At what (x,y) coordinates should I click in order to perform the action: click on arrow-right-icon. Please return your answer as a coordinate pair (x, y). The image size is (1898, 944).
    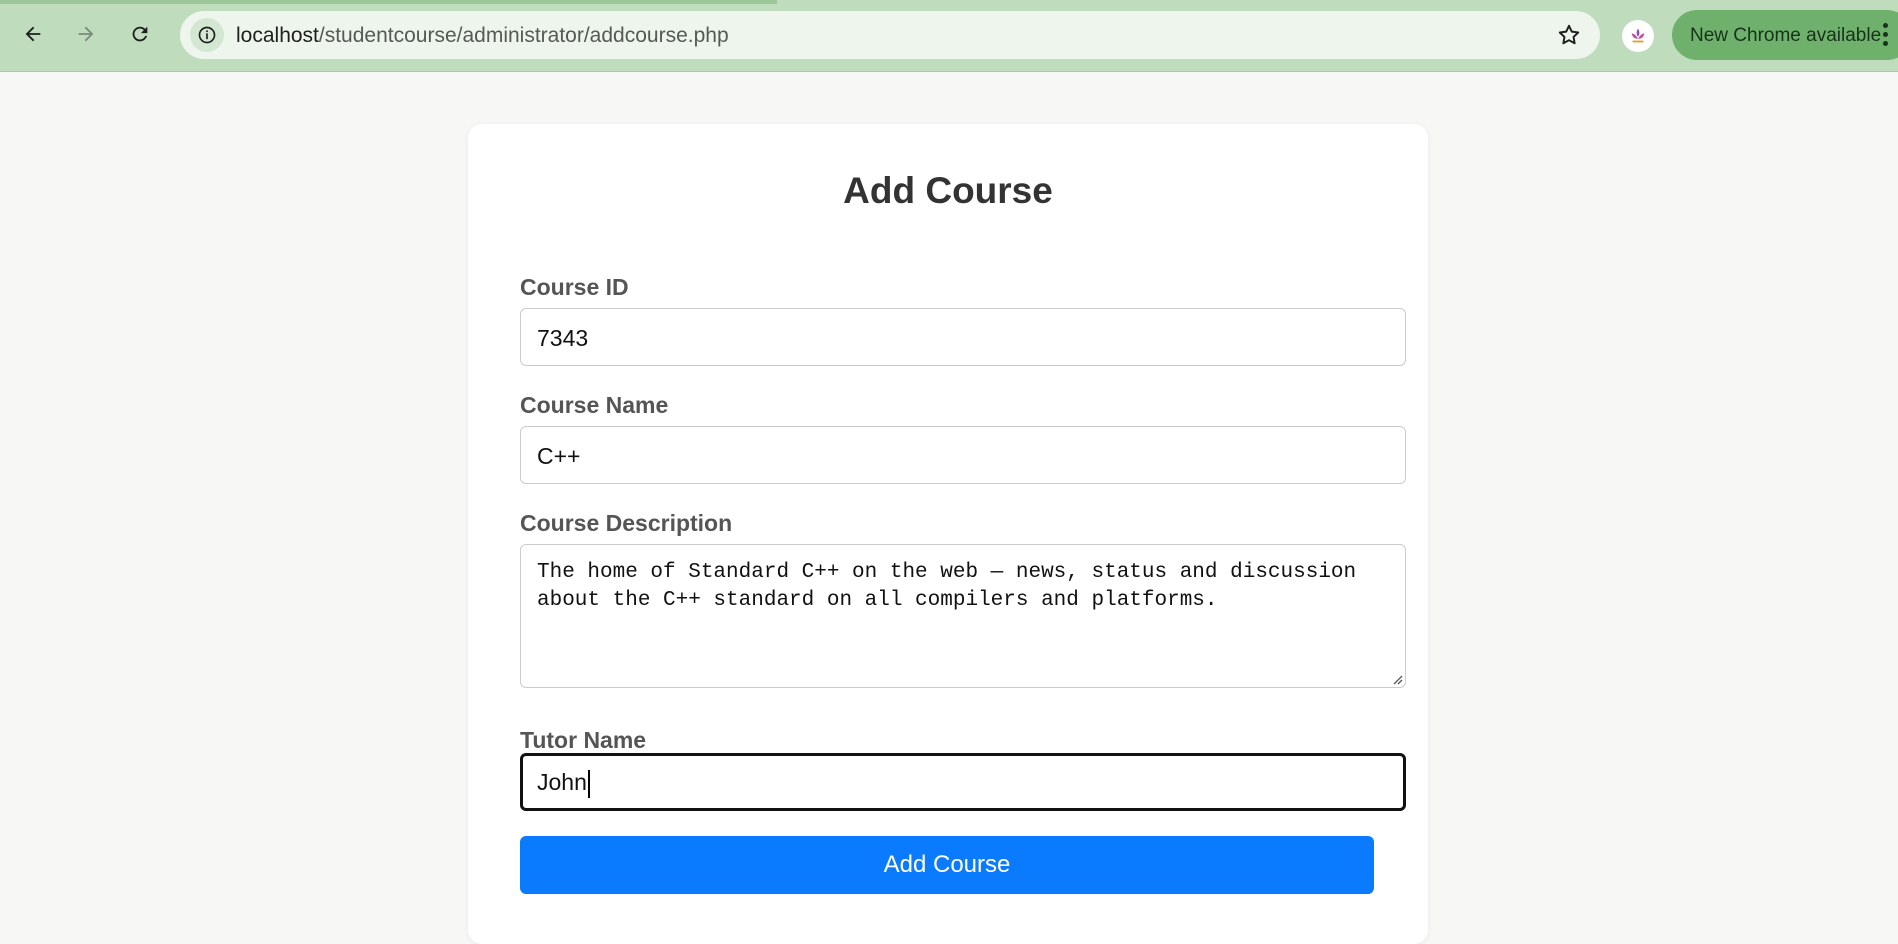
    Looking at the image, I should click on (86, 34).